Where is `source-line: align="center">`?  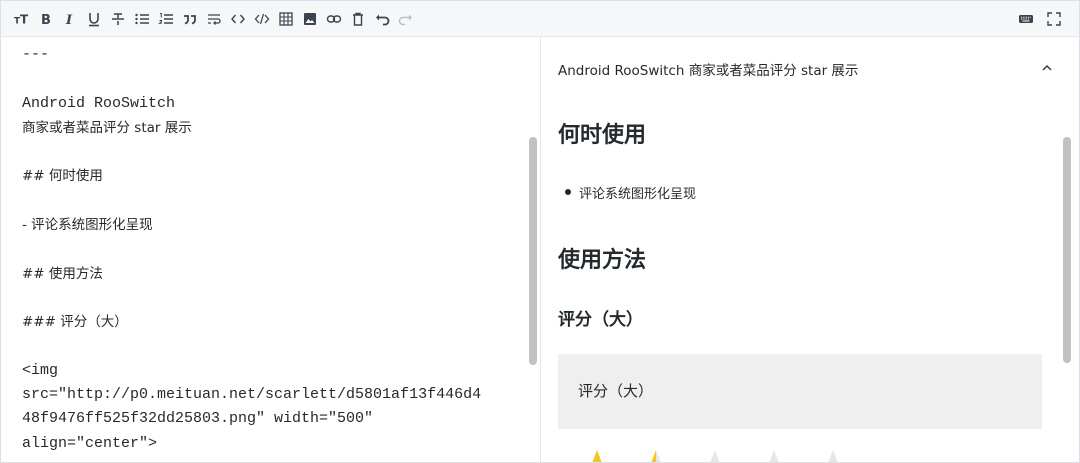 source-line: align="center"> is located at coordinates (90, 443).